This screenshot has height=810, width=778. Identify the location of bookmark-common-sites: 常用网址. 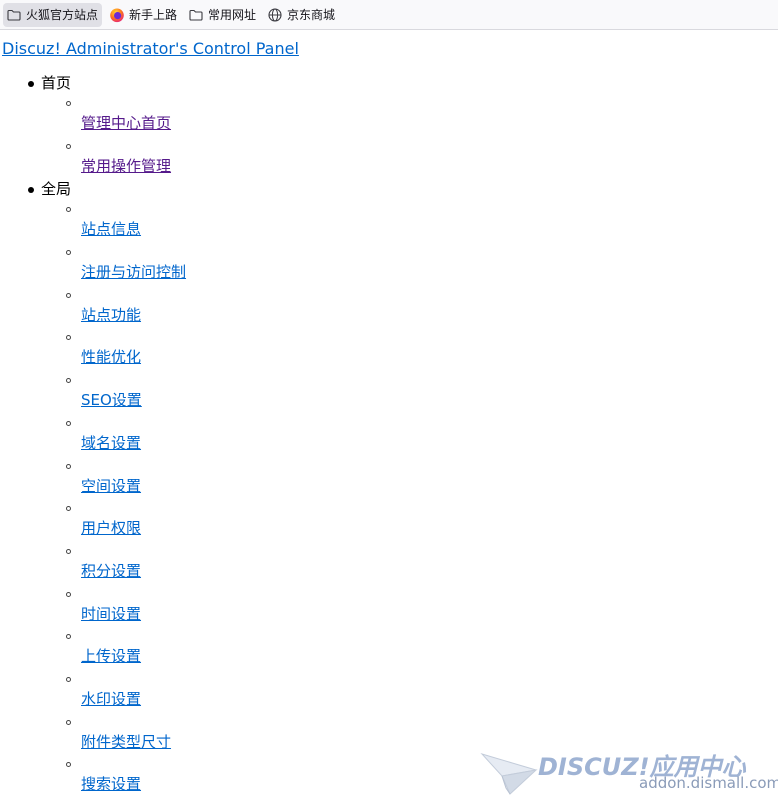
(222, 15).